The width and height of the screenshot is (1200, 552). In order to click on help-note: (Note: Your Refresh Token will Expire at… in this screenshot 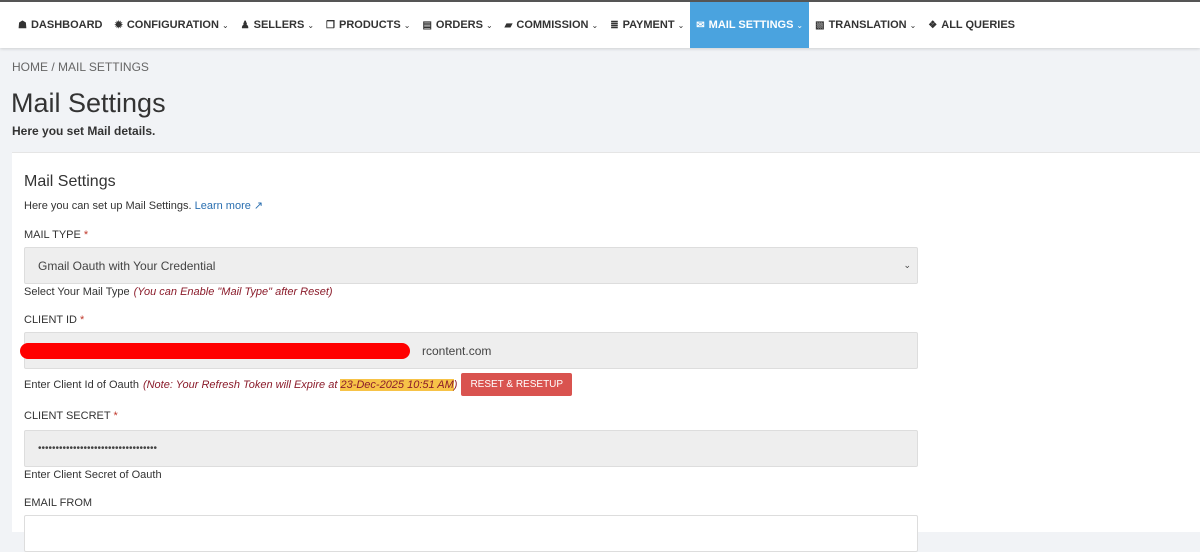, I will do `click(300, 384)`.